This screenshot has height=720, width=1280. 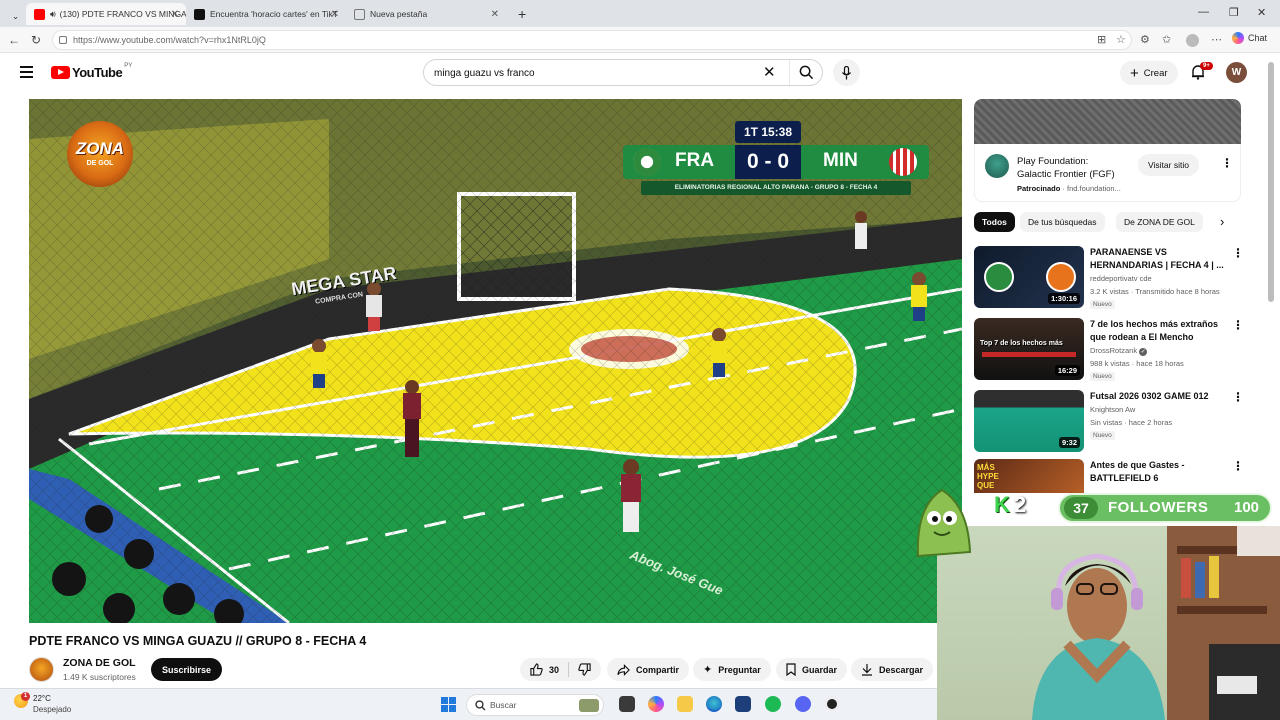 What do you see at coordinates (36, 40) in the screenshot?
I see `reload-icon: ↻` at bounding box center [36, 40].